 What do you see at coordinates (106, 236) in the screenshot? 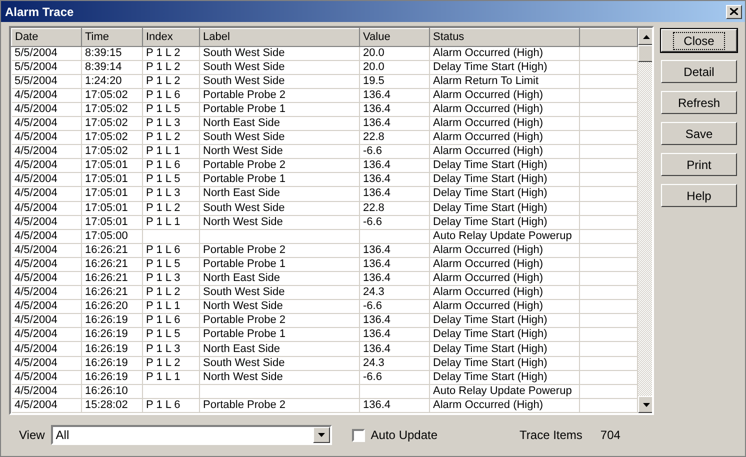
I see `table-cell: 17:05:00` at bounding box center [106, 236].